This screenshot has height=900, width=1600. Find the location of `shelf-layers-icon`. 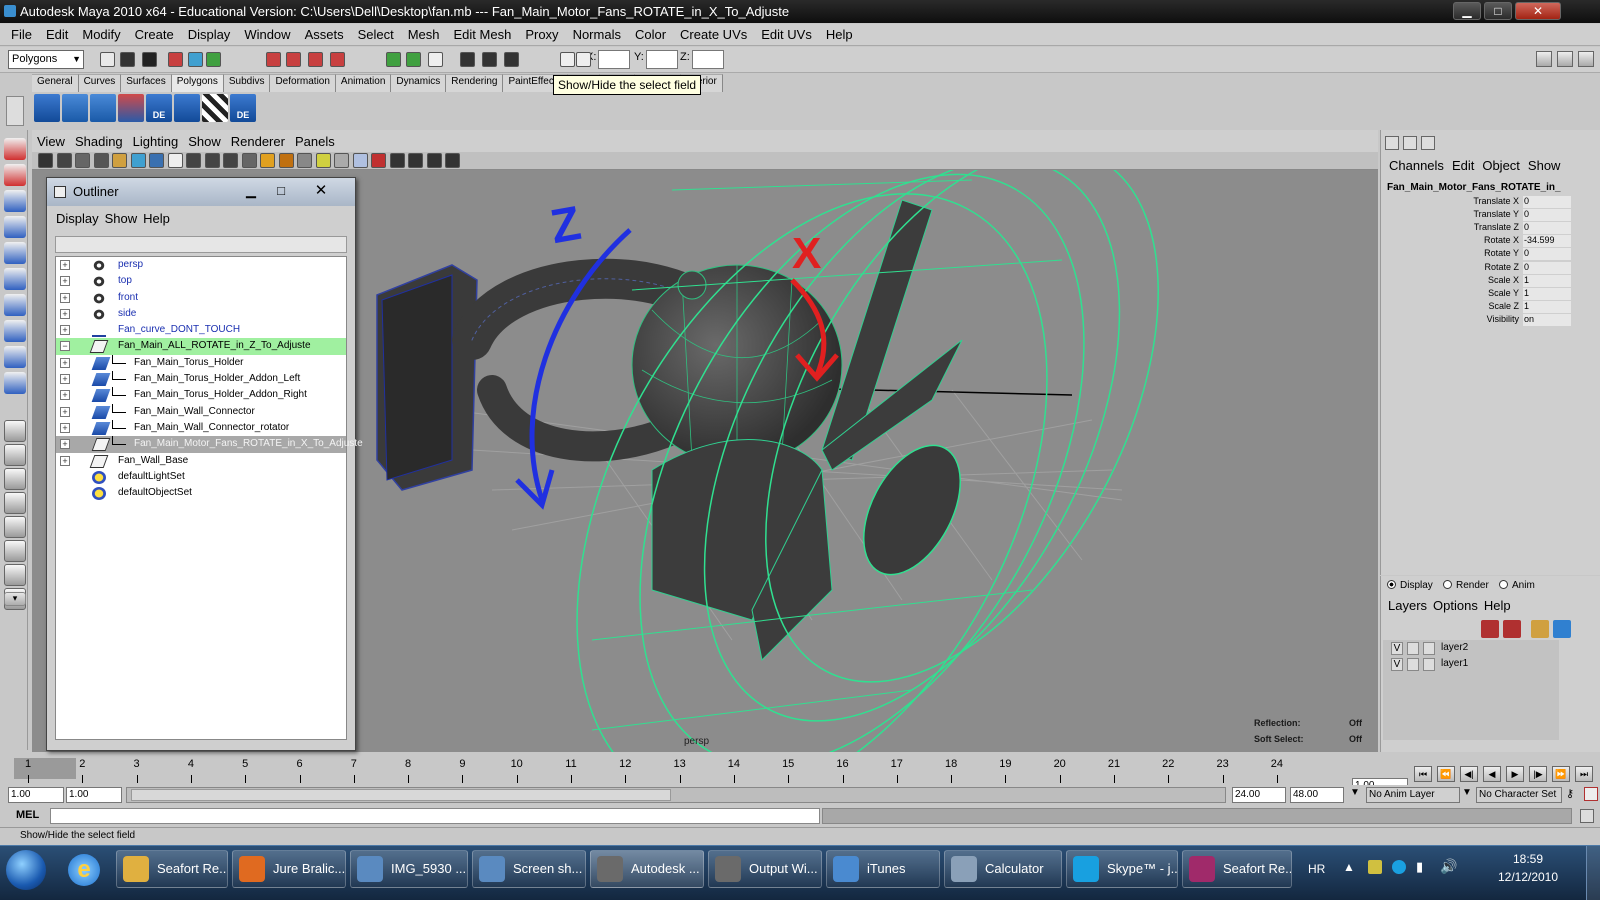

shelf-layers-icon is located at coordinates (75, 108).